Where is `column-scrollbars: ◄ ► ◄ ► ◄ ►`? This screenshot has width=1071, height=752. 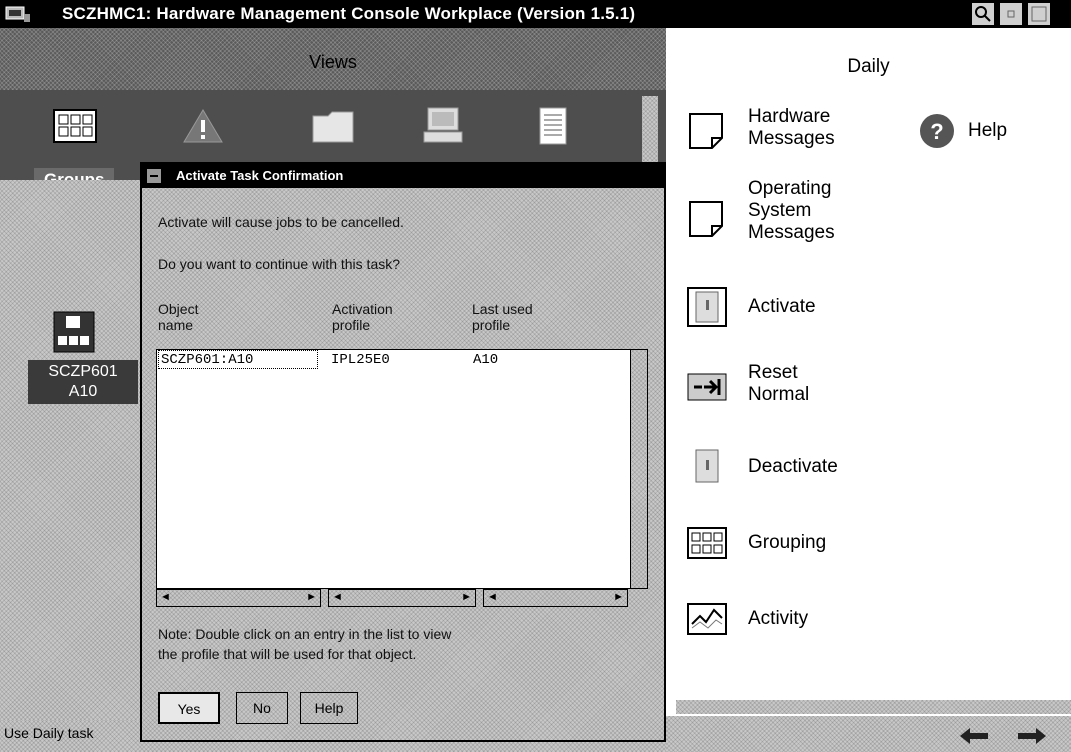 column-scrollbars: ◄ ► ◄ ► ◄ ► is located at coordinates (402, 599).